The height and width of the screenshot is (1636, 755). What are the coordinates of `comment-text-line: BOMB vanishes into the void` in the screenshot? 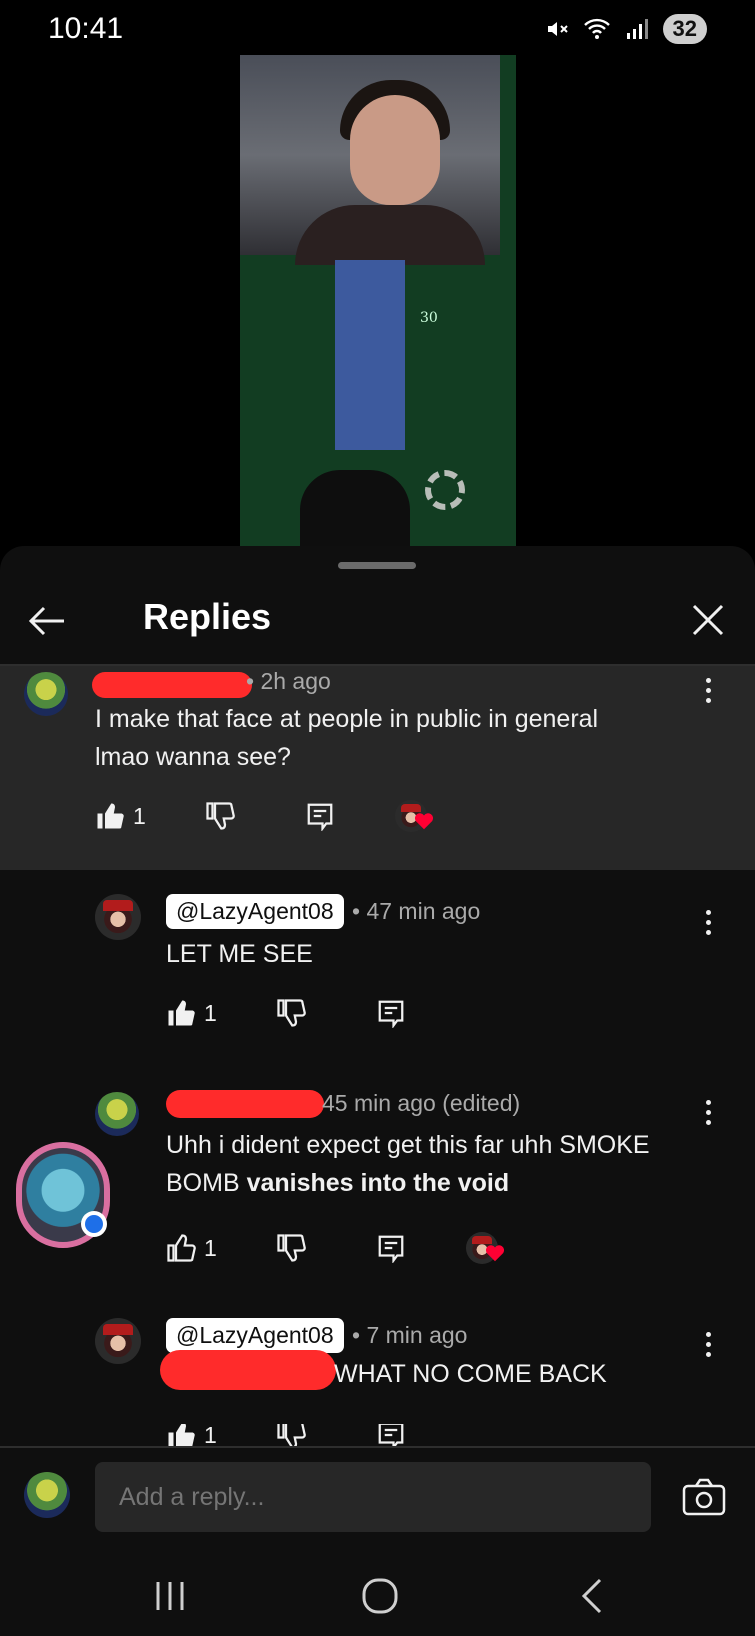 It's located at (408, 1183).